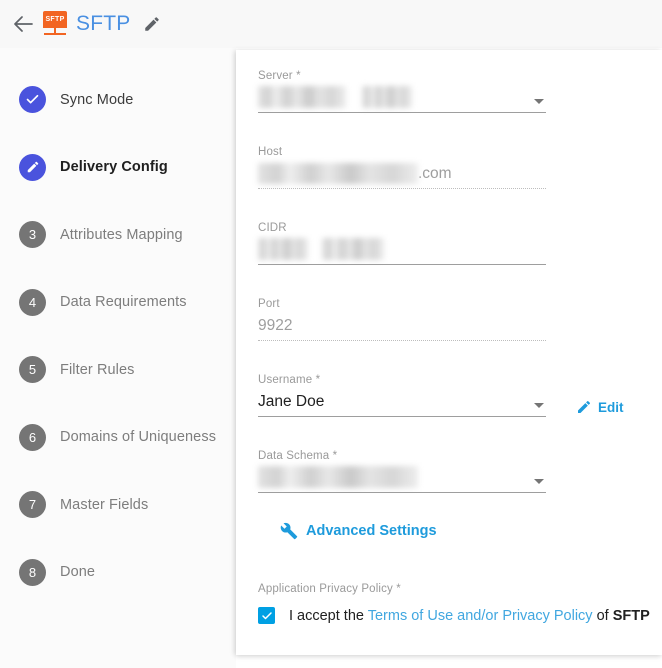  Describe the element at coordinates (103, 23) in the screenshot. I see `page-title: SFTP` at that location.